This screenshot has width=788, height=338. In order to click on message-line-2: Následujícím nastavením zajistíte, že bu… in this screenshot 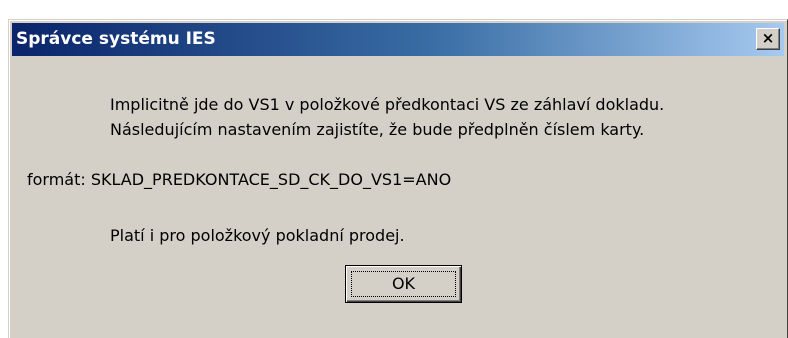, I will do `click(377, 129)`.